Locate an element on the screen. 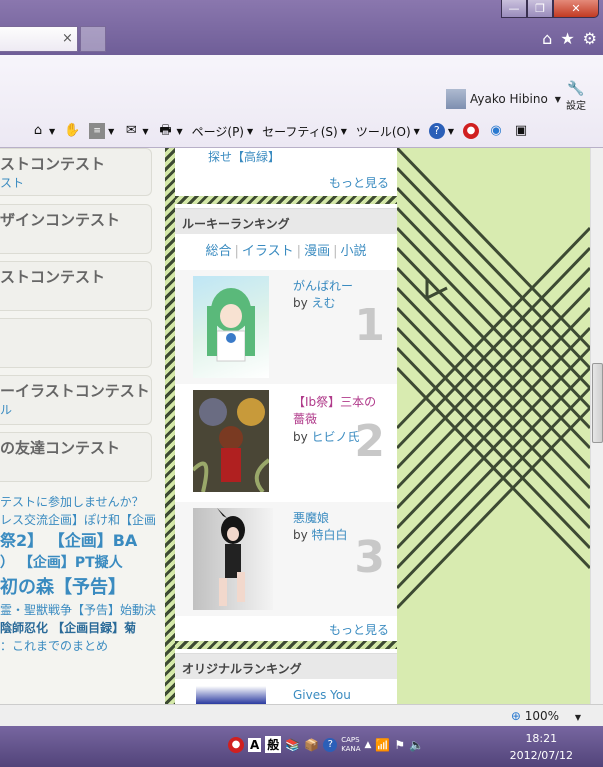  safety-menu: セーフティ(S) ▼ is located at coordinates (304, 131).